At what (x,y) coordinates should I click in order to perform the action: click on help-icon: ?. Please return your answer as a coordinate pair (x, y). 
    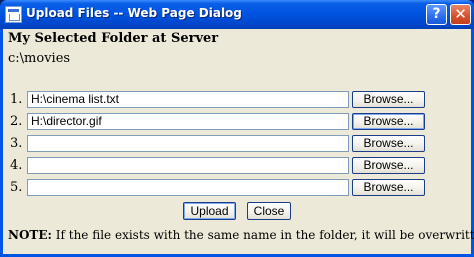
    Looking at the image, I should click on (436, 14).